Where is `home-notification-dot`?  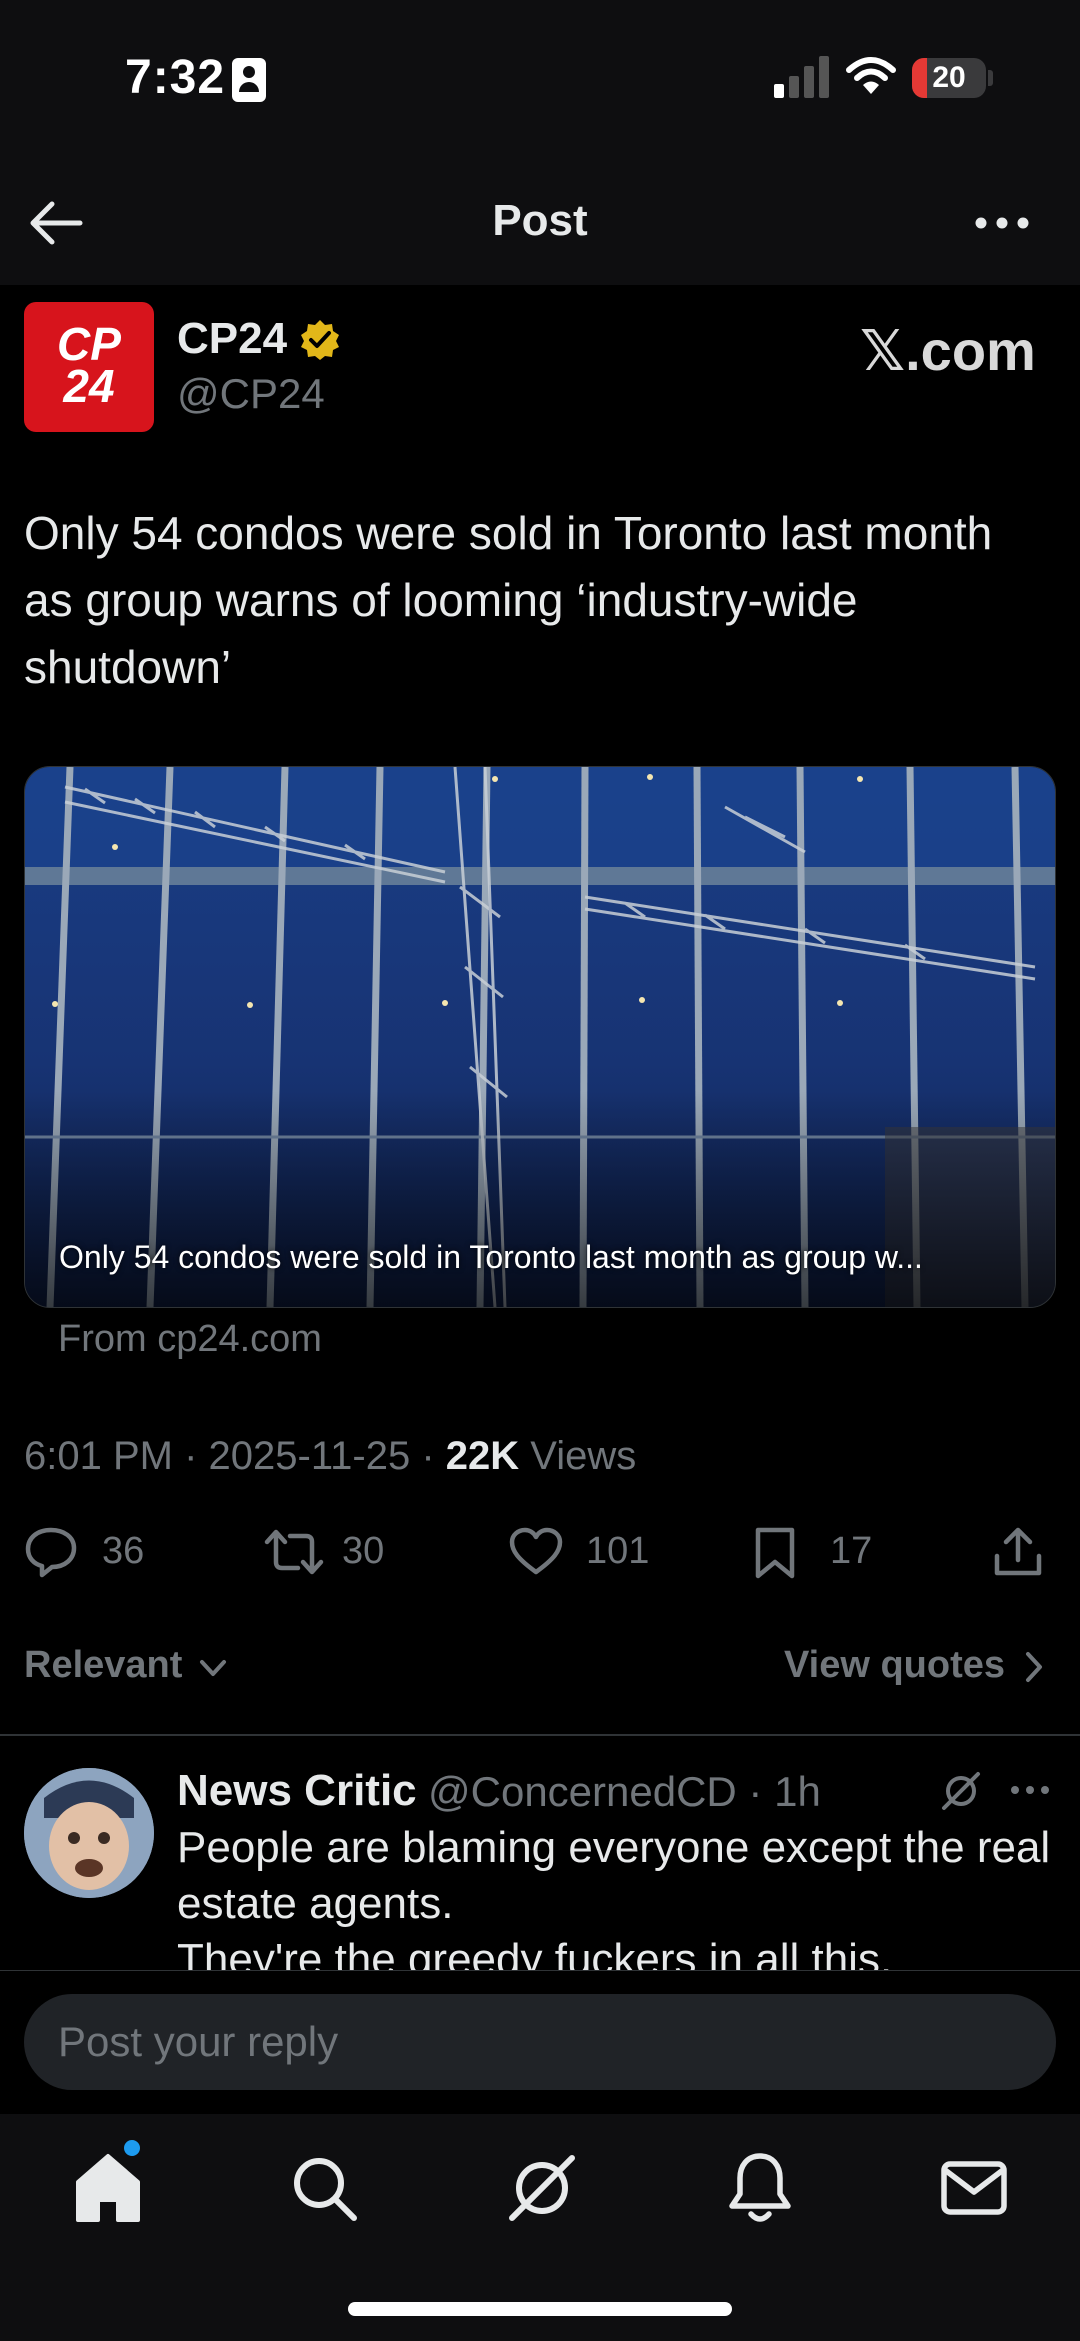
home-notification-dot is located at coordinates (132, 2148).